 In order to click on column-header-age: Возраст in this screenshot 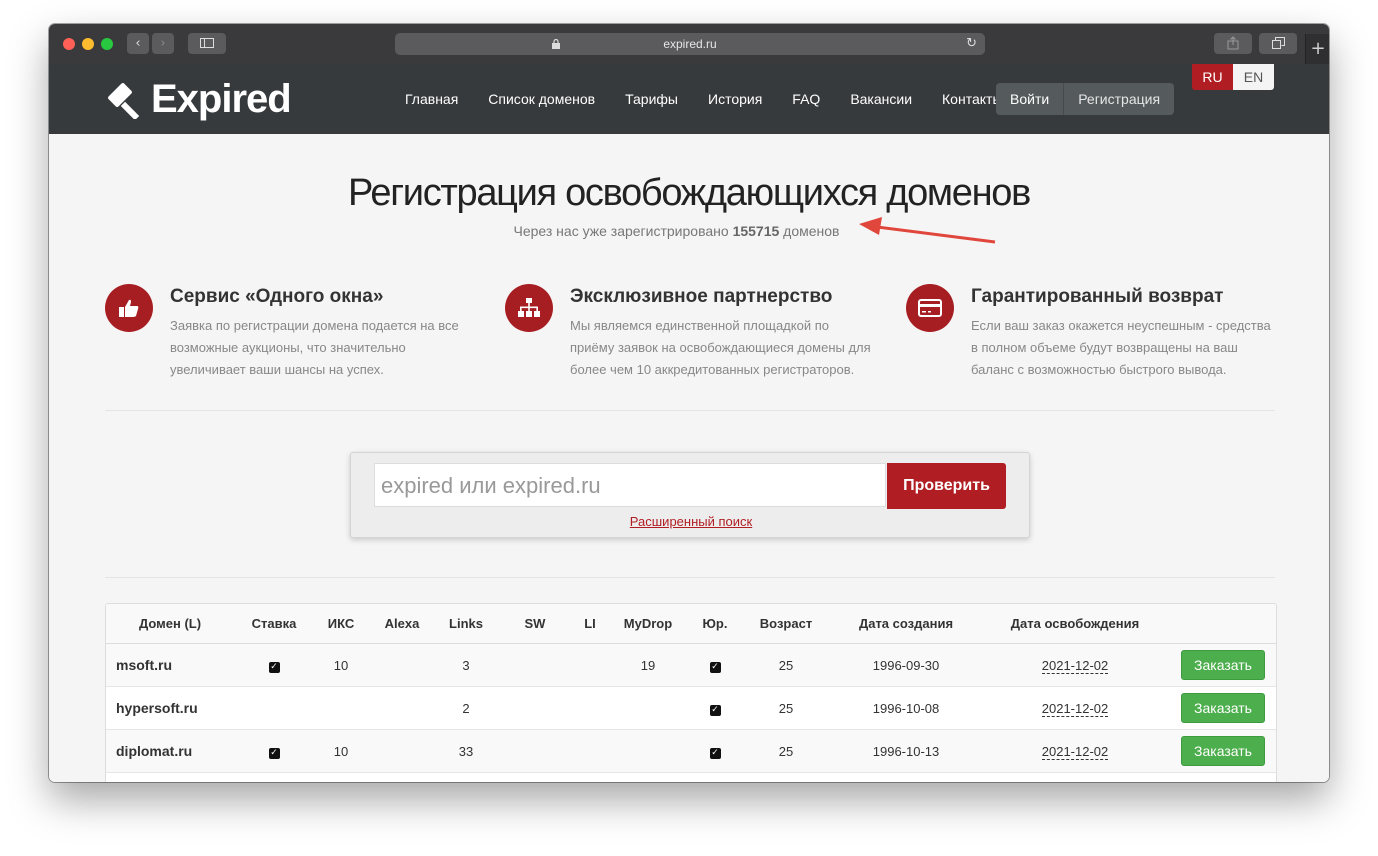, I will do `click(786, 624)`.